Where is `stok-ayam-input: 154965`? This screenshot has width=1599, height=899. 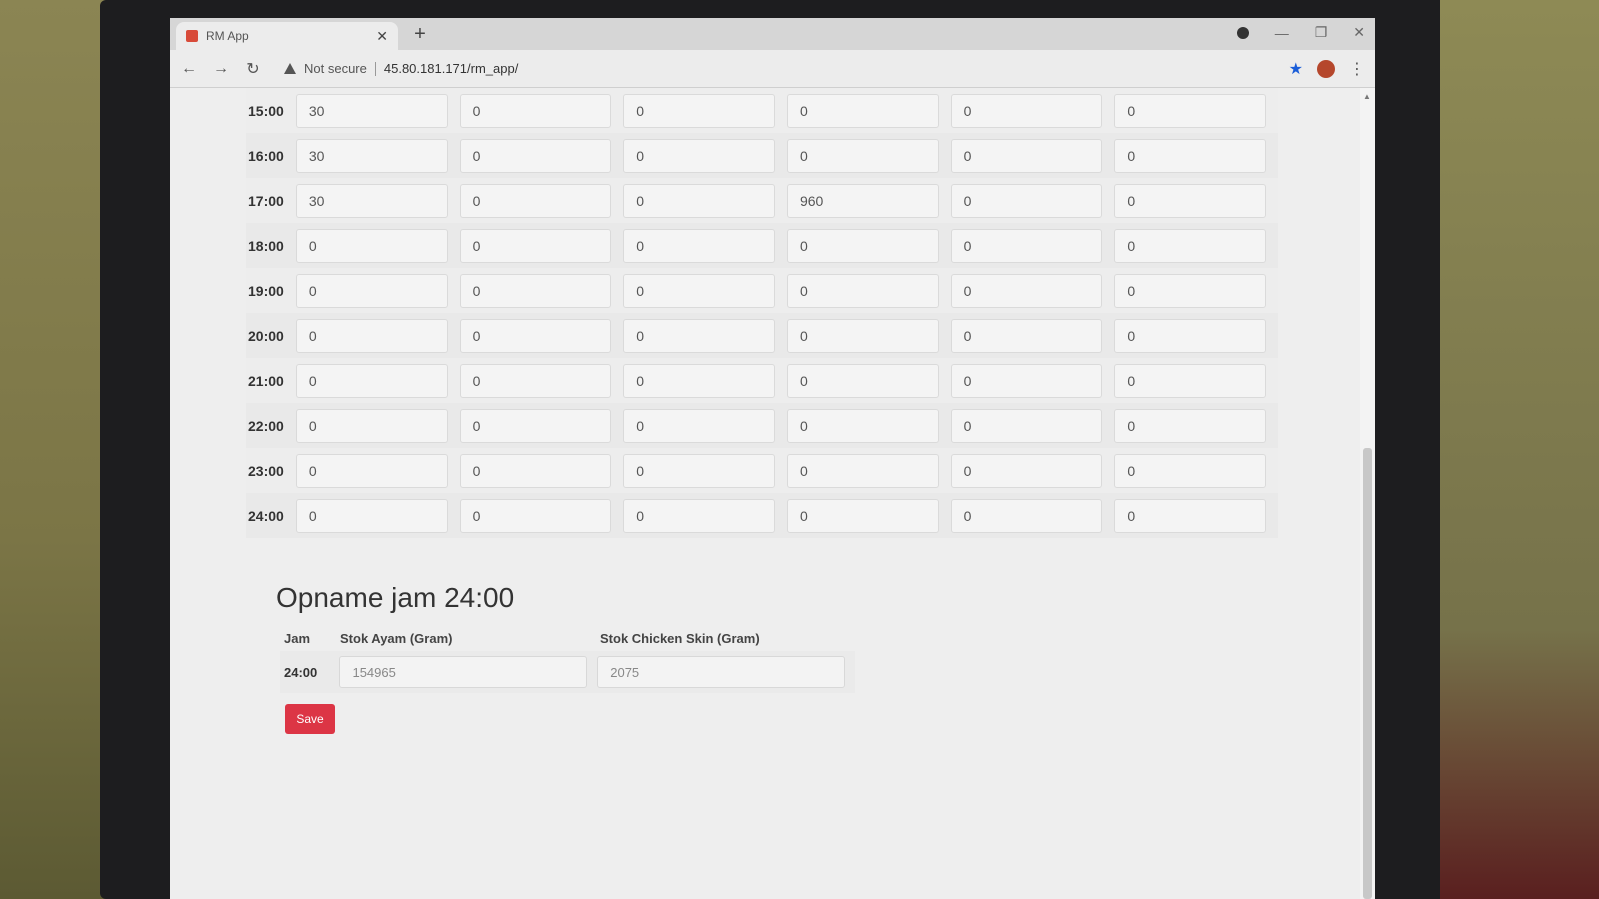
stok-ayam-input: 154965 is located at coordinates (463, 672).